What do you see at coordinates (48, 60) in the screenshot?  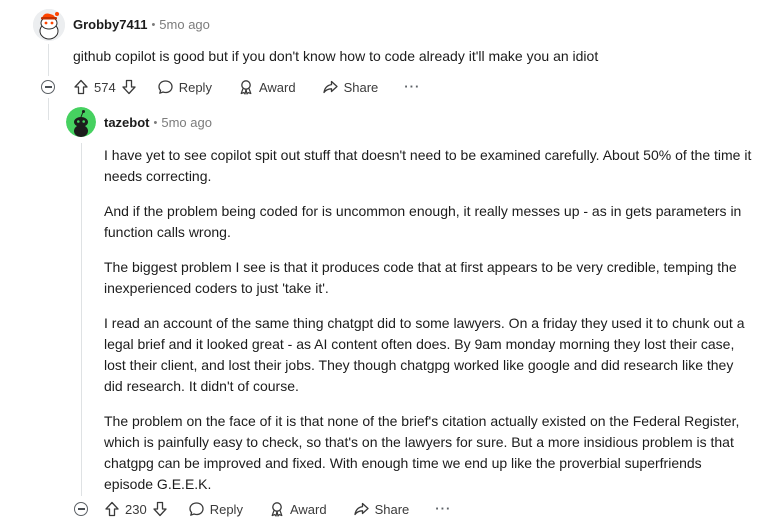 I see `thread-line-parent` at bounding box center [48, 60].